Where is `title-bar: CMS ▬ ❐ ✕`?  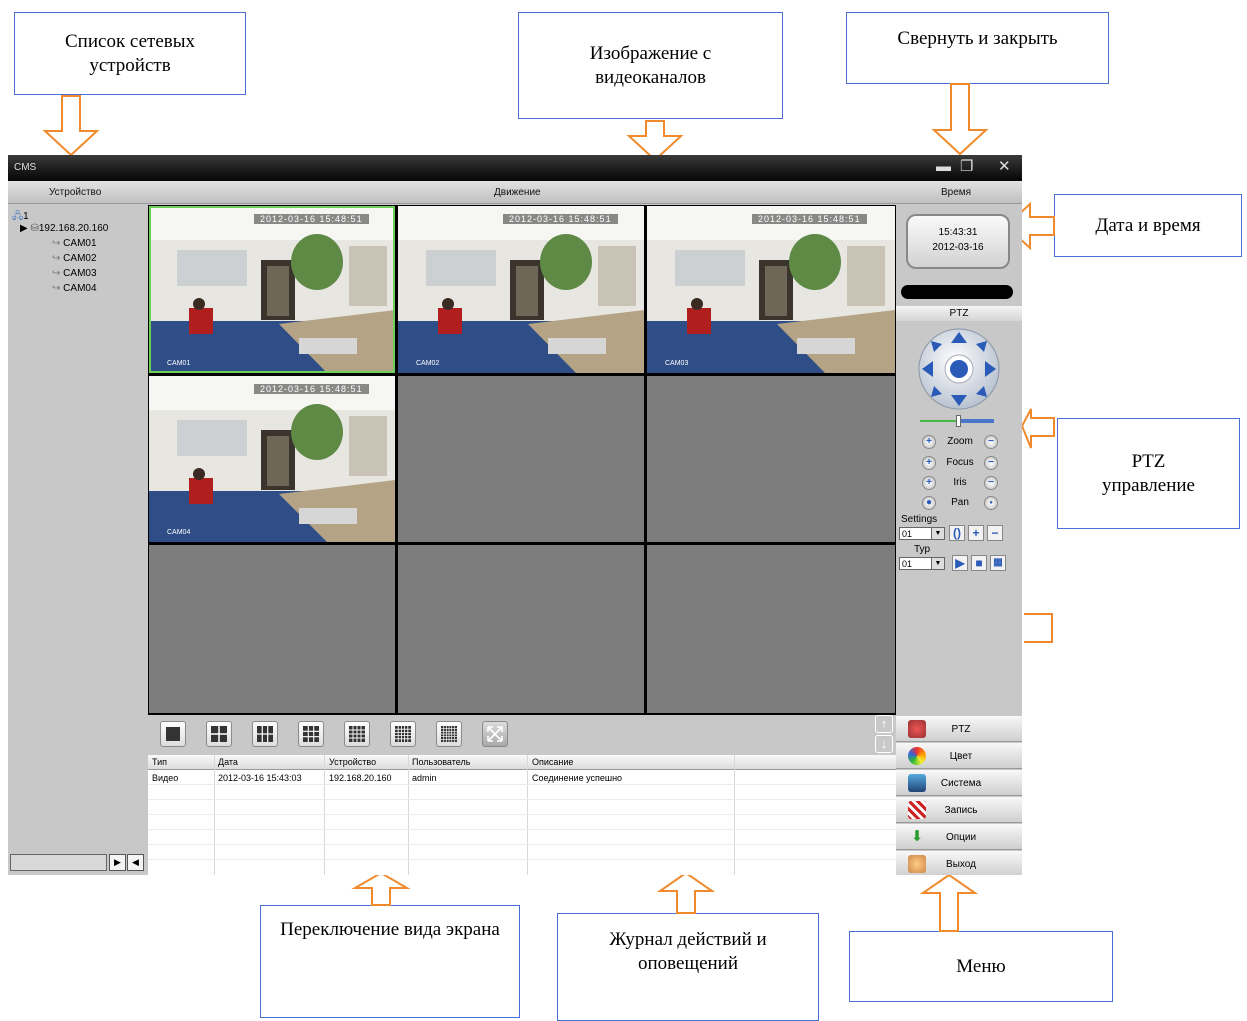 title-bar: CMS ▬ ❐ ✕ is located at coordinates (515, 168).